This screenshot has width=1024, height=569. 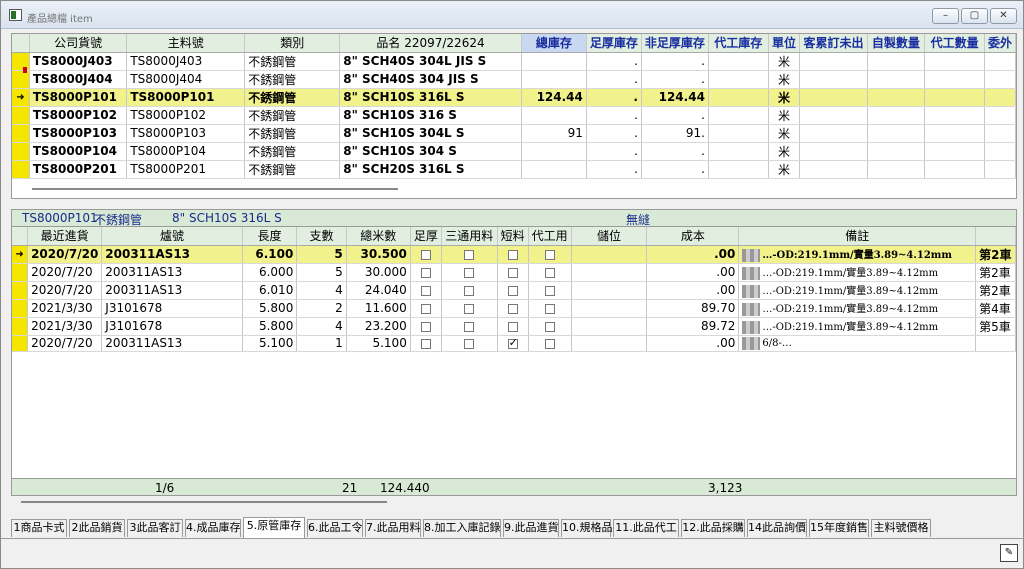 I want to click on column-header: 公司貨號, so click(x=78, y=43).